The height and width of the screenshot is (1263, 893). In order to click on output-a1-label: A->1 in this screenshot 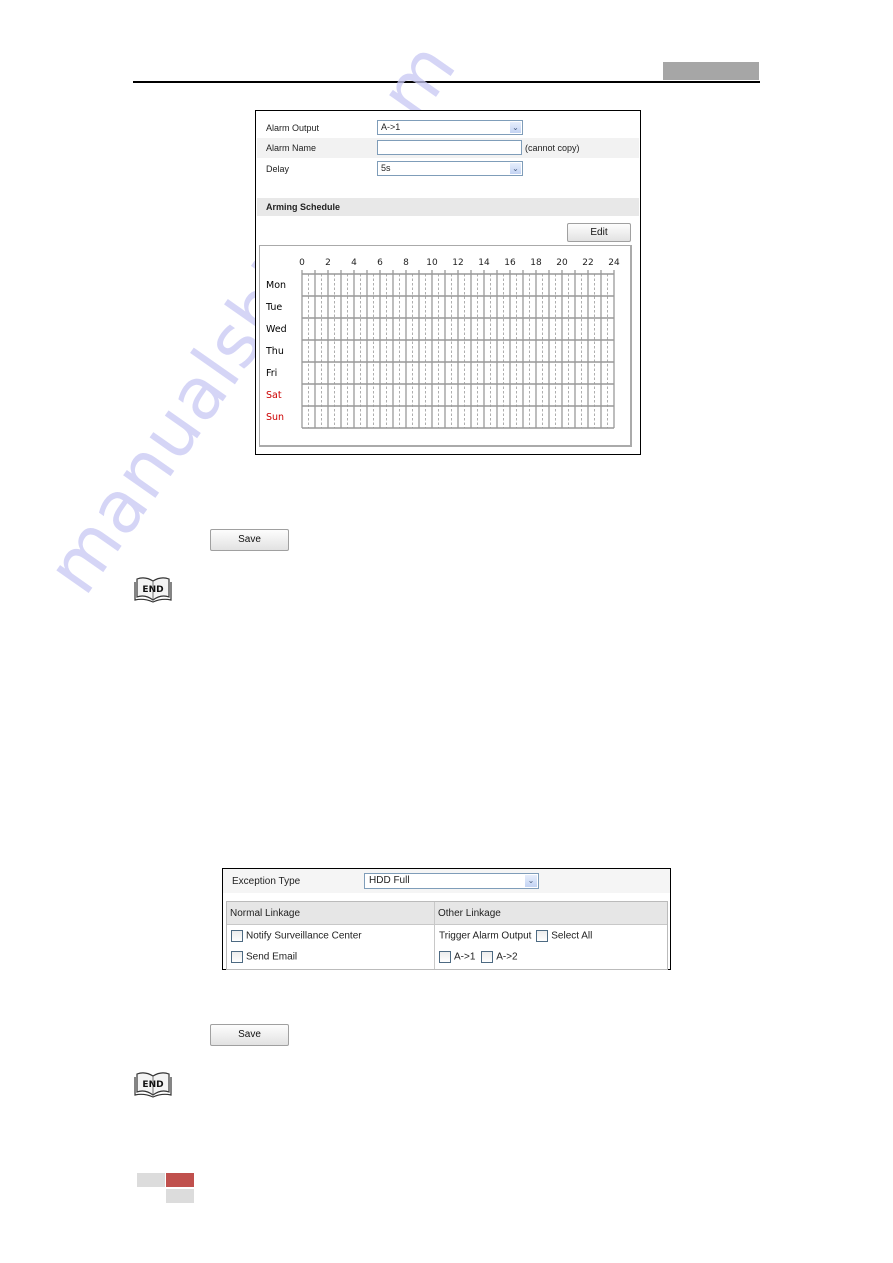, I will do `click(465, 957)`.